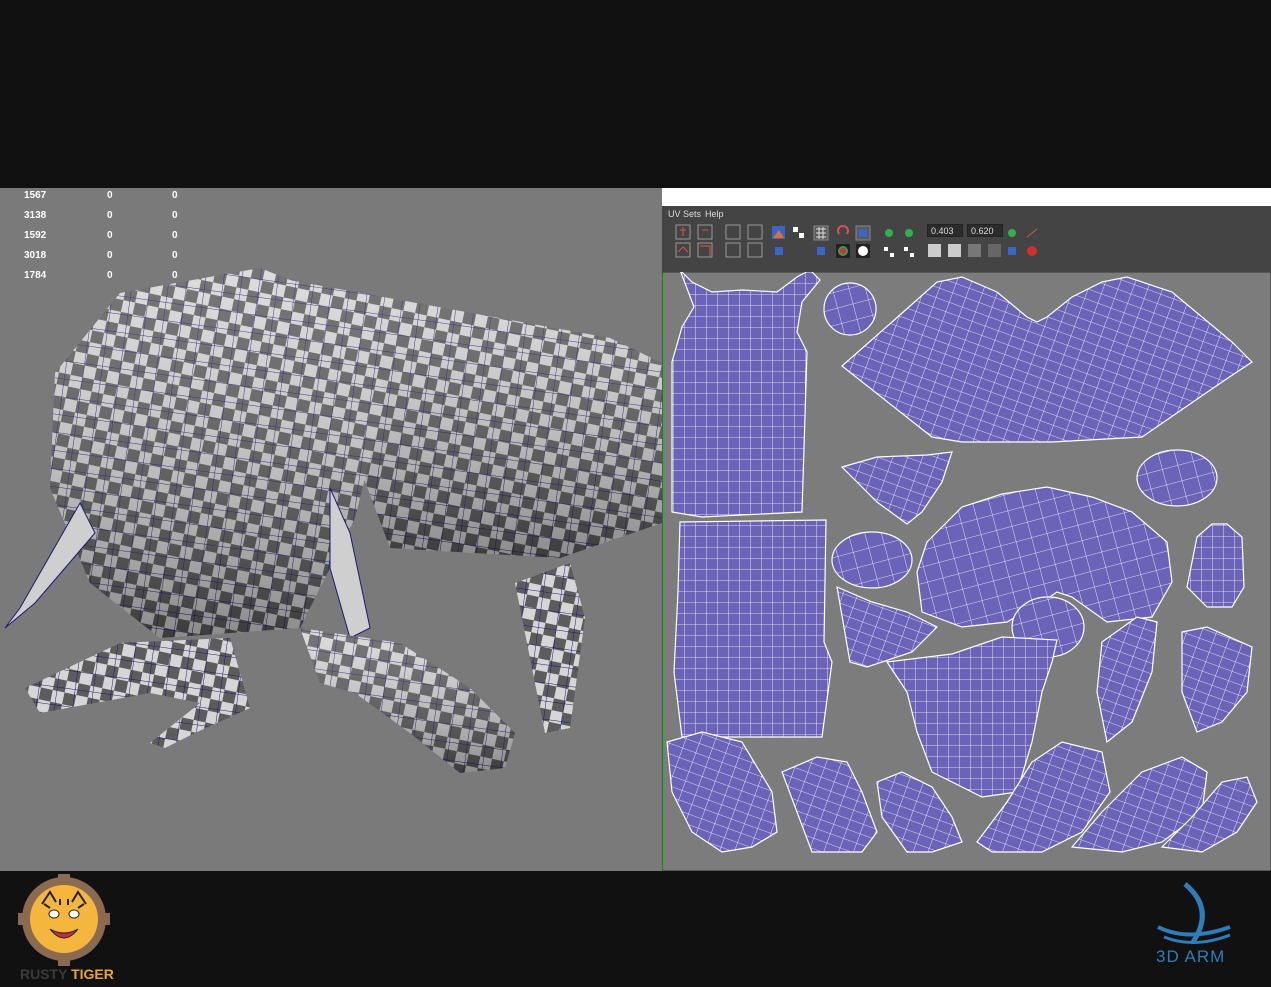 The image size is (1271, 987). What do you see at coordinates (684, 214) in the screenshot?
I see `menu-uv-sets: UV Sets` at bounding box center [684, 214].